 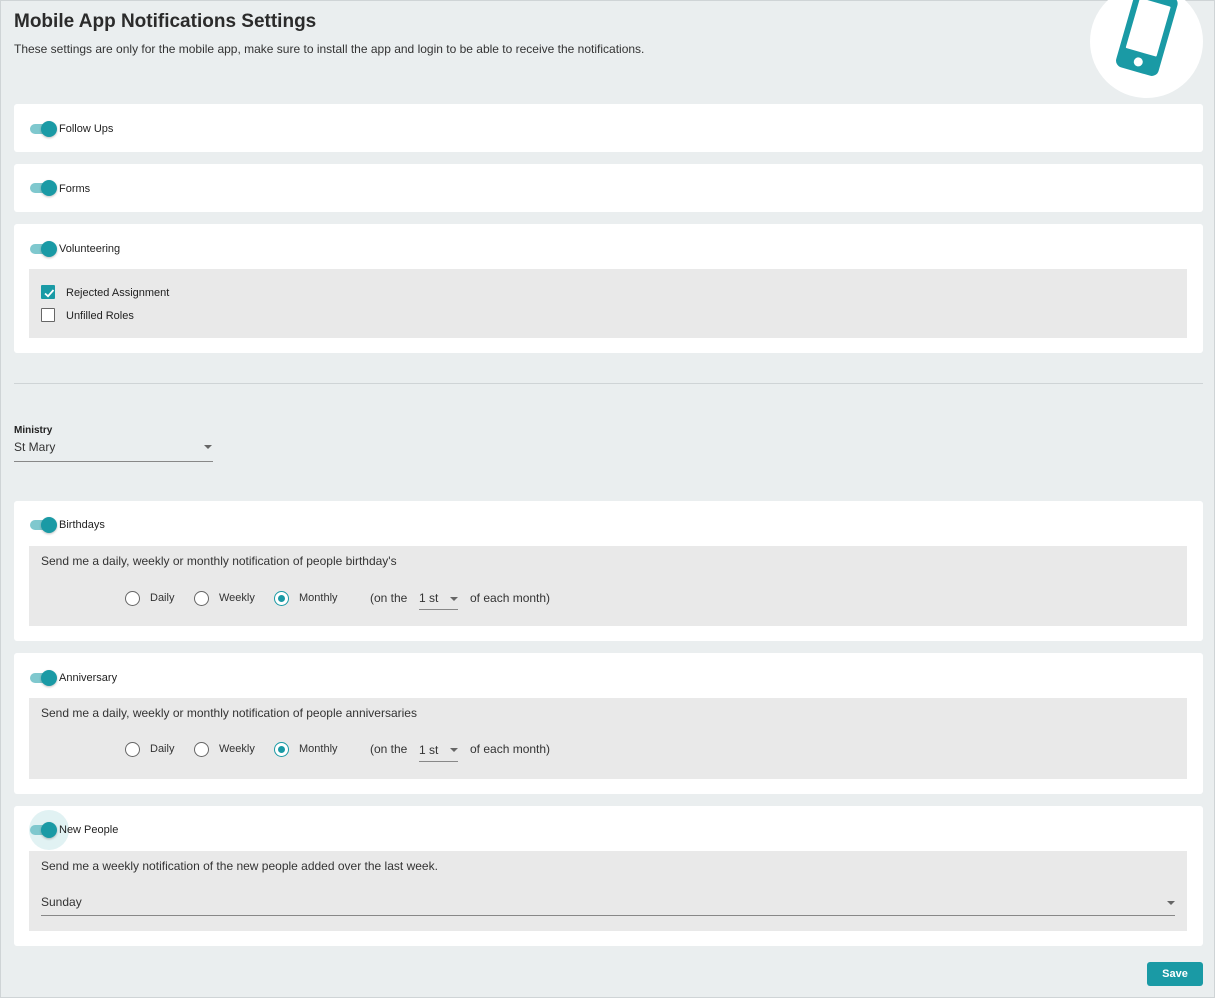 What do you see at coordinates (201, 598) in the screenshot?
I see `birthdays-weekly-radio` at bounding box center [201, 598].